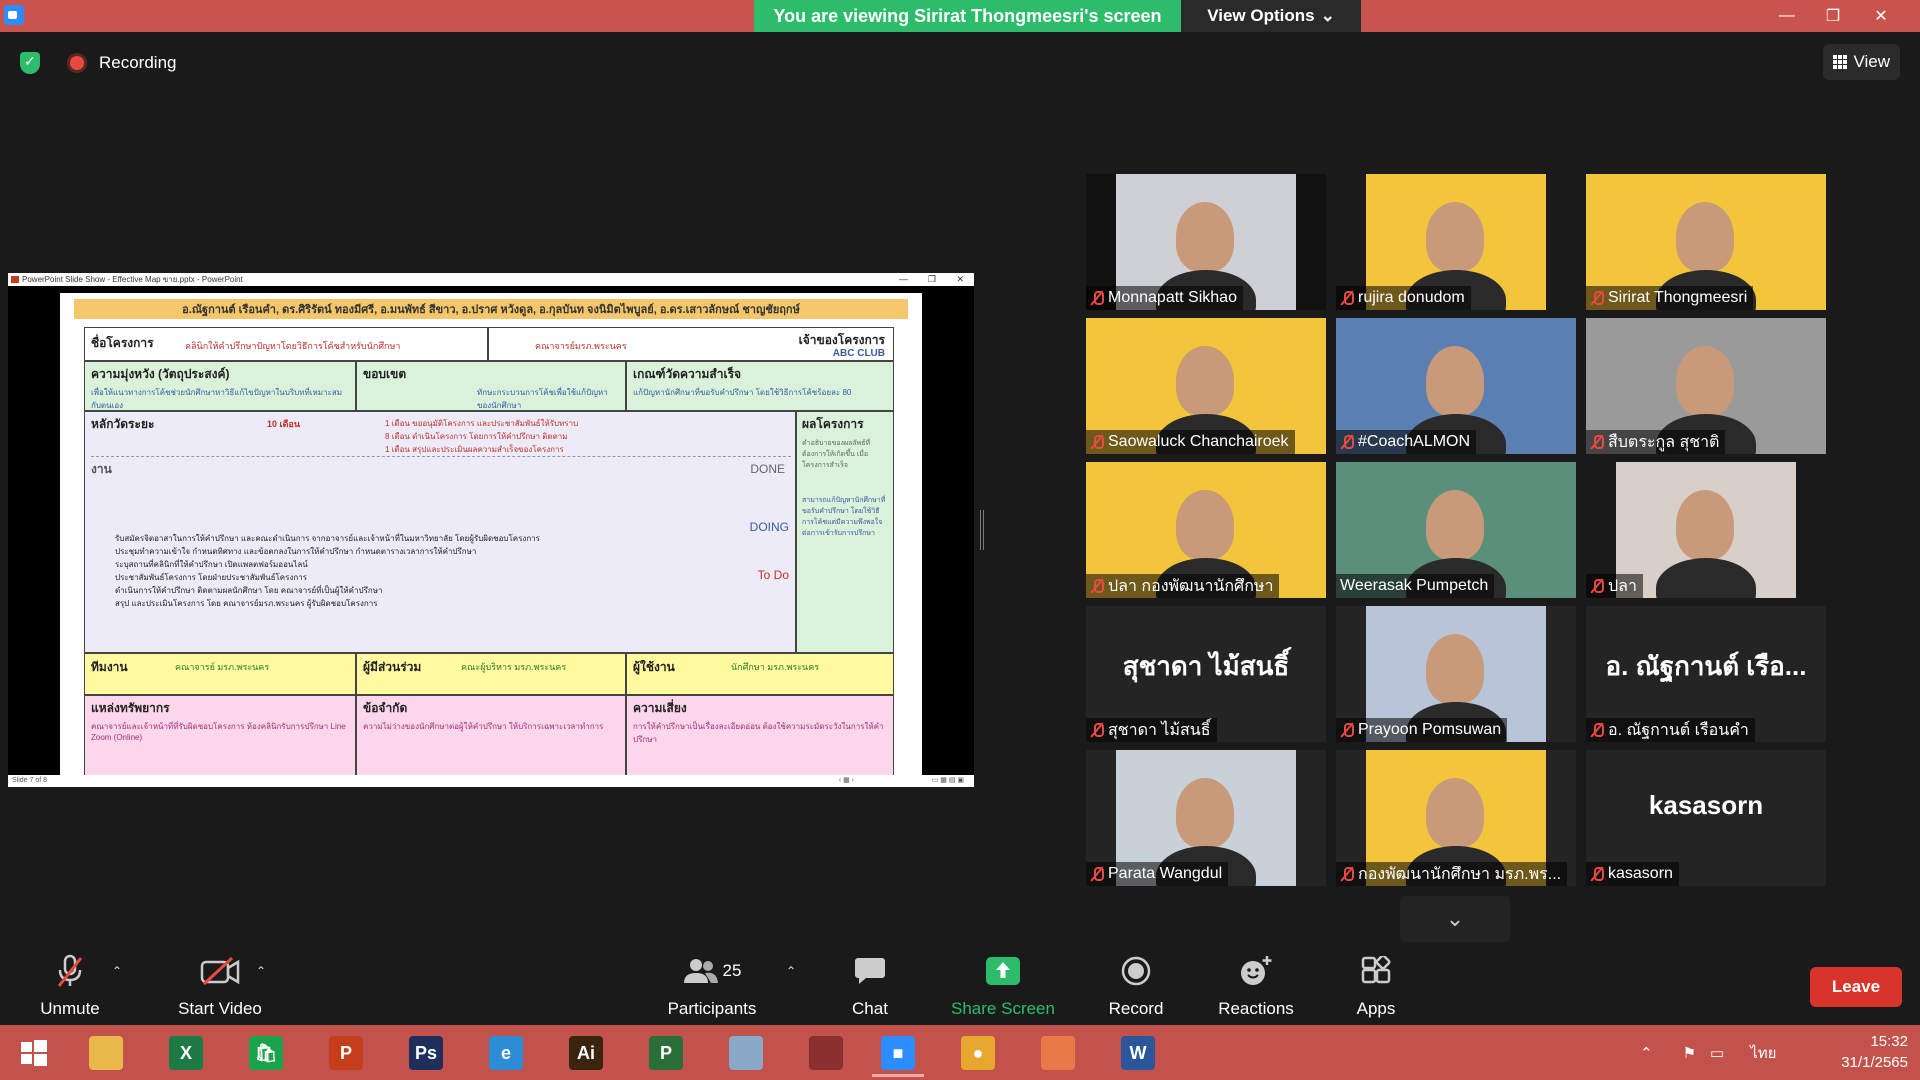 Image resolution: width=1920 pixels, height=1080 pixels. Describe the element at coordinates (1271, 16) in the screenshot. I see `view-options-button: View Options ⌄` at that location.